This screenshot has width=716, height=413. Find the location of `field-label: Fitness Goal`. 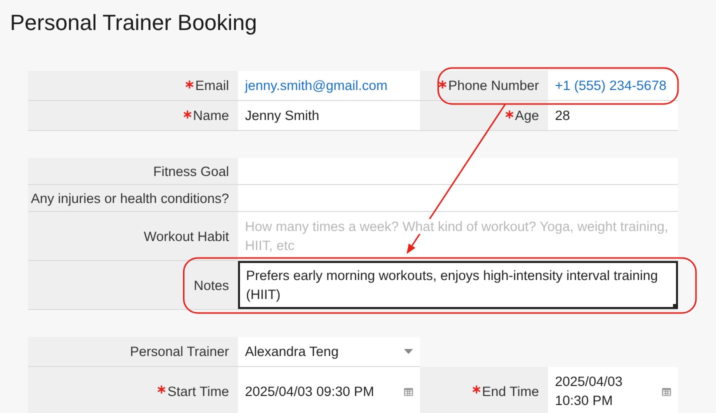

field-label: Fitness Goal is located at coordinates (191, 171).